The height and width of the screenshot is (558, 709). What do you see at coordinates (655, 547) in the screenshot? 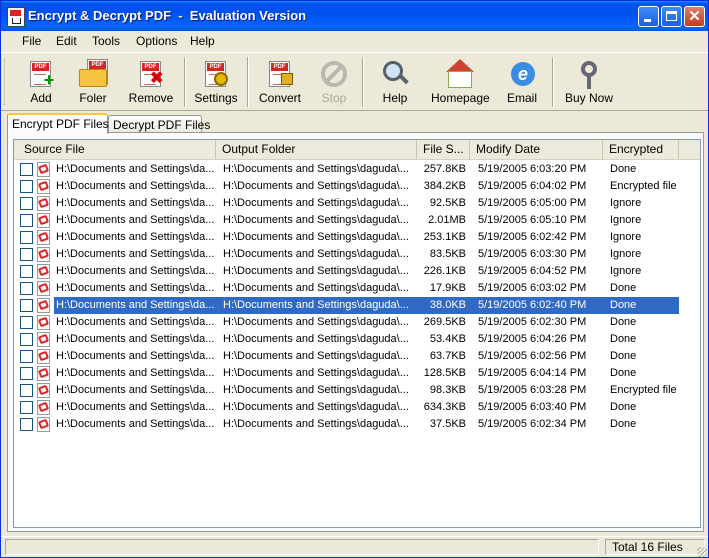
I see `total-files-label: Total 16 Files` at bounding box center [655, 547].